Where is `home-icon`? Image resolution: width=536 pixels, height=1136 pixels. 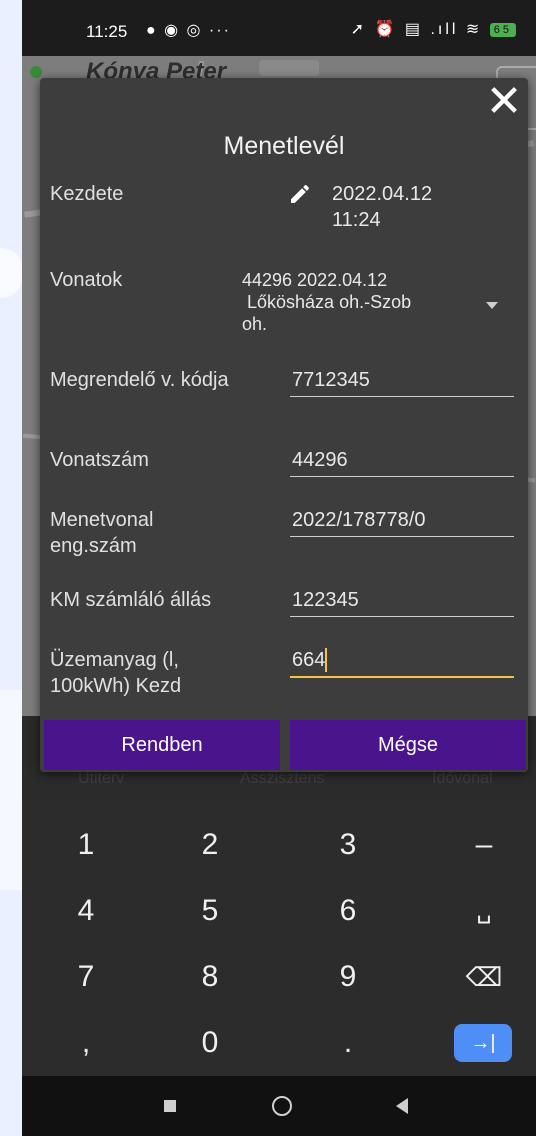 home-icon is located at coordinates (282, 1106).